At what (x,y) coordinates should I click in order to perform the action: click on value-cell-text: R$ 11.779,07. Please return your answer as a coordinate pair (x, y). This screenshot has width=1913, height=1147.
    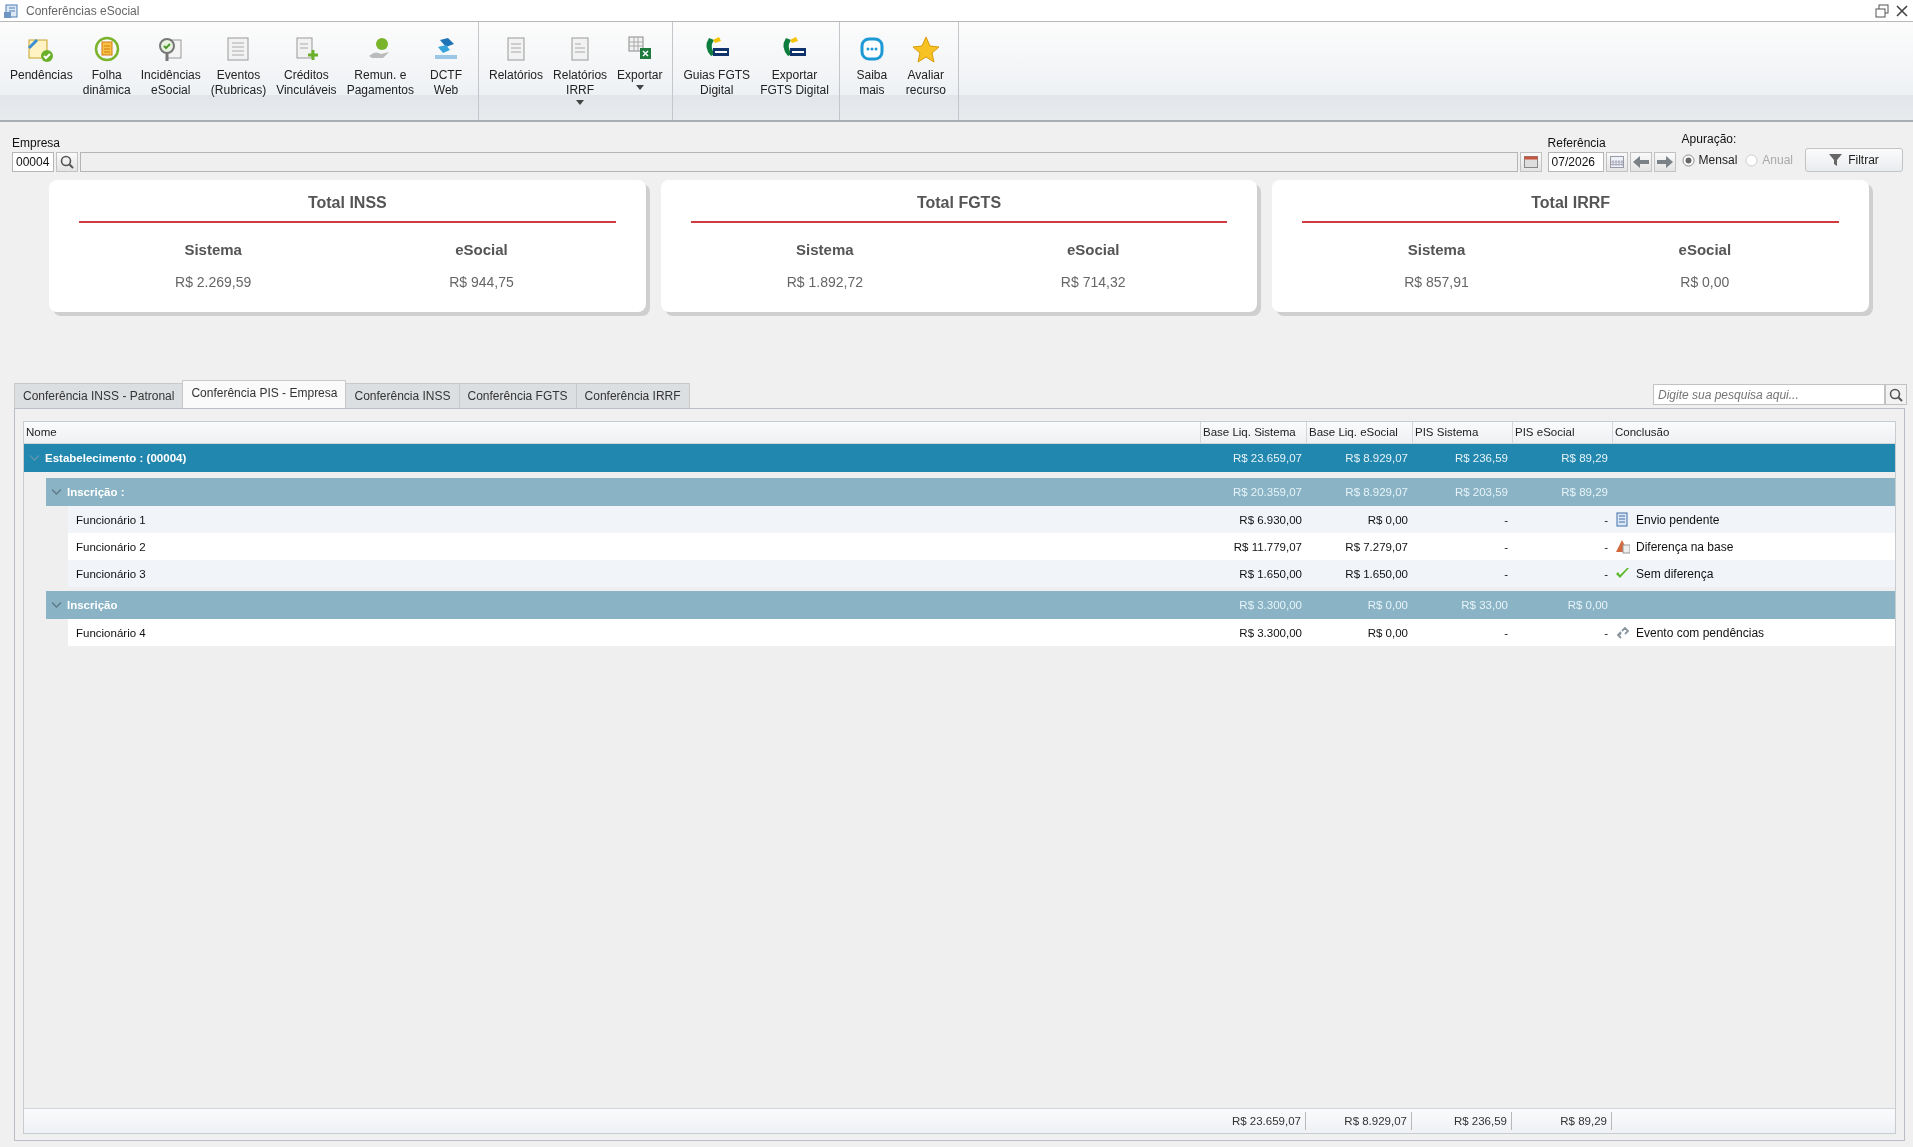
    Looking at the image, I should click on (1267, 546).